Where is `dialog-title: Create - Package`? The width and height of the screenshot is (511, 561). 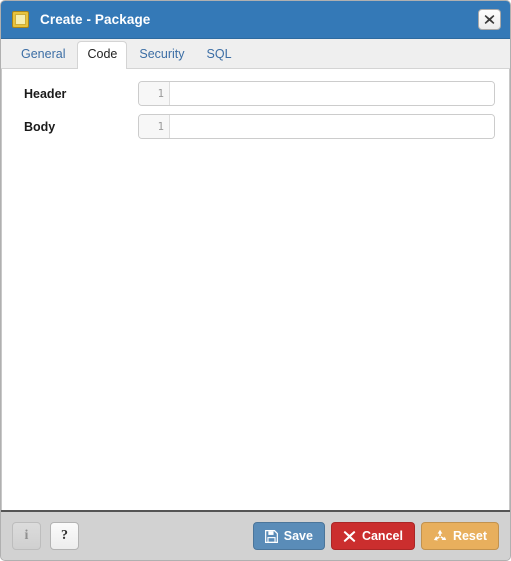 dialog-title: Create - Package is located at coordinates (95, 19).